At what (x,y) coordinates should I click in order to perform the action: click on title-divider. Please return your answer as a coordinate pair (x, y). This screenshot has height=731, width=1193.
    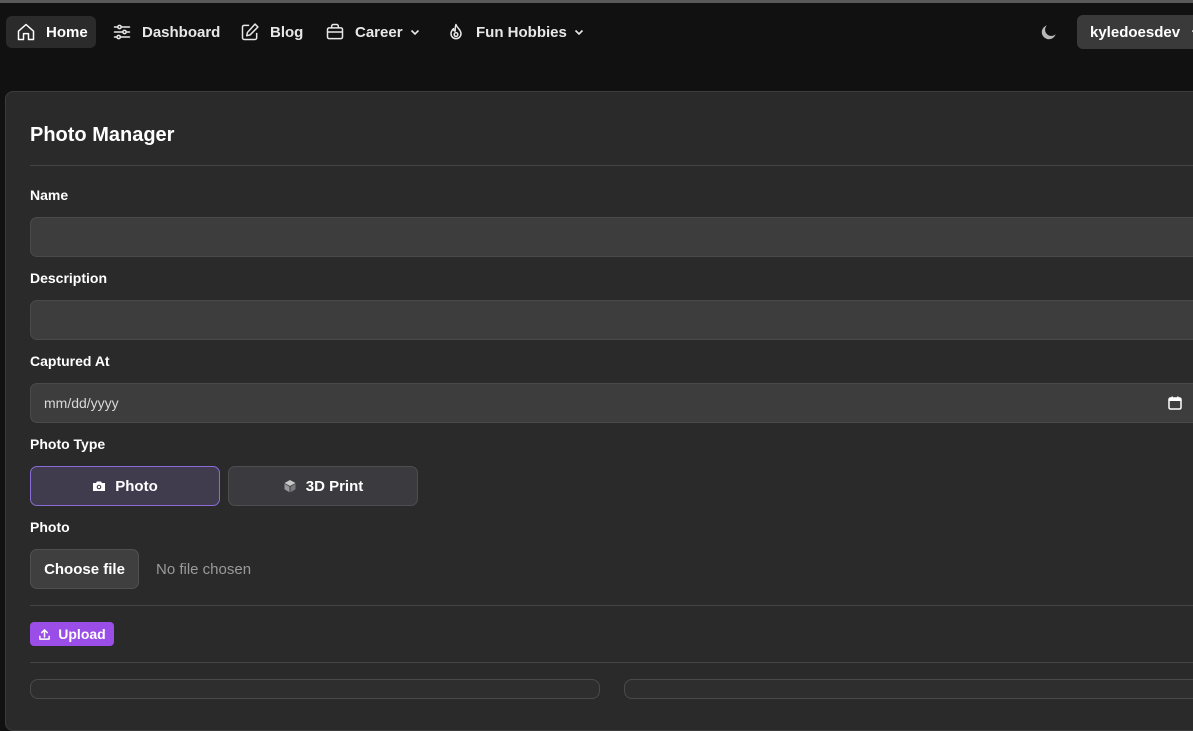
    Looking at the image, I should click on (611, 165).